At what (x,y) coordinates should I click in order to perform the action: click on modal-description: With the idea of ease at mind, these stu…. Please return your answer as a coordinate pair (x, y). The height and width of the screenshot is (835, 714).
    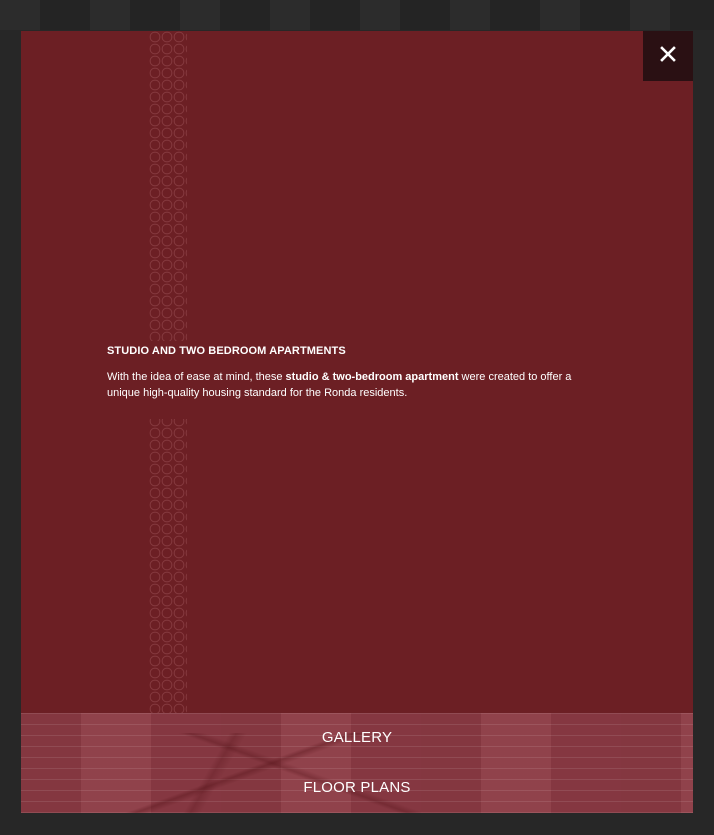
    Looking at the image, I should click on (357, 385).